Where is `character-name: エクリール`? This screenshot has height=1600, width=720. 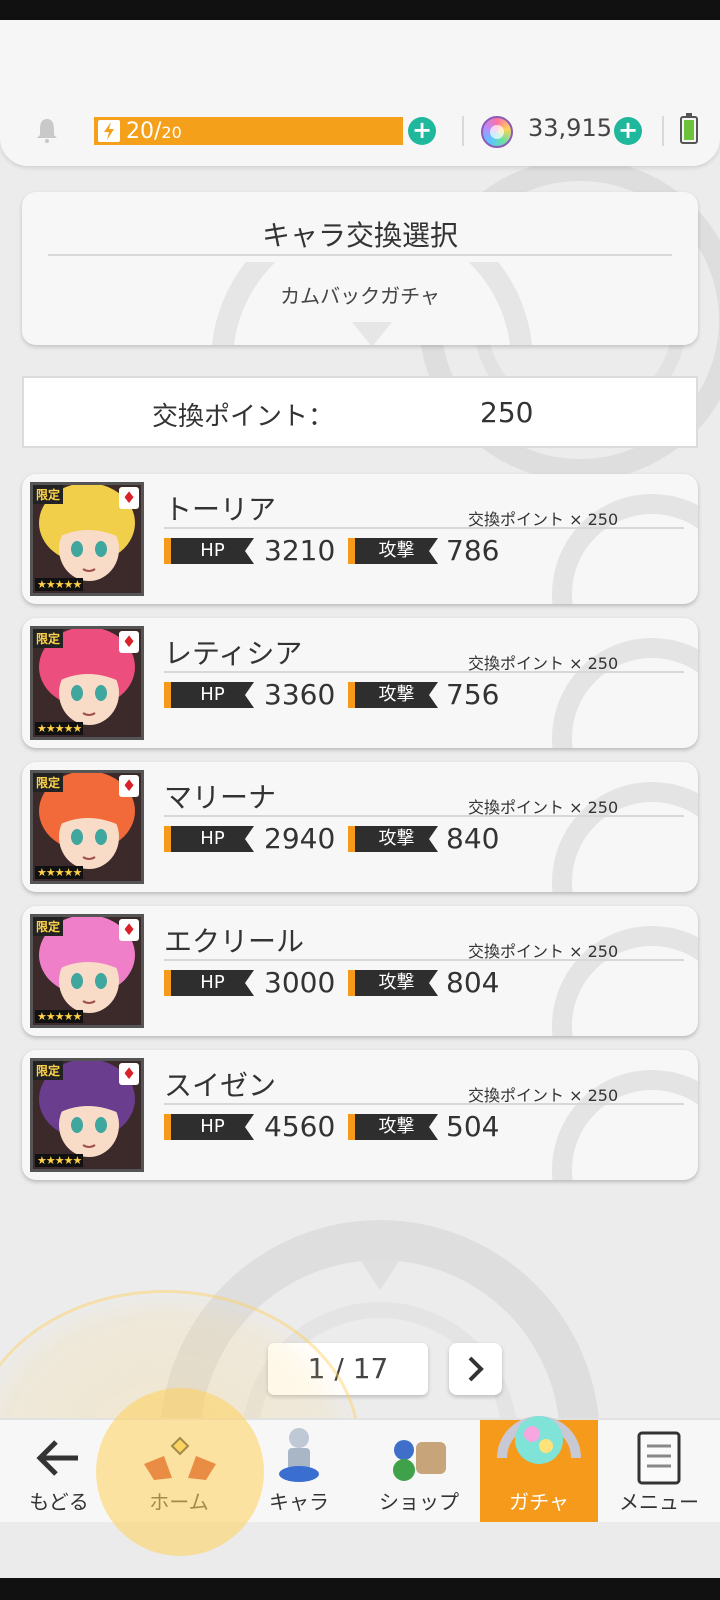 character-name: エクリール is located at coordinates (234, 941).